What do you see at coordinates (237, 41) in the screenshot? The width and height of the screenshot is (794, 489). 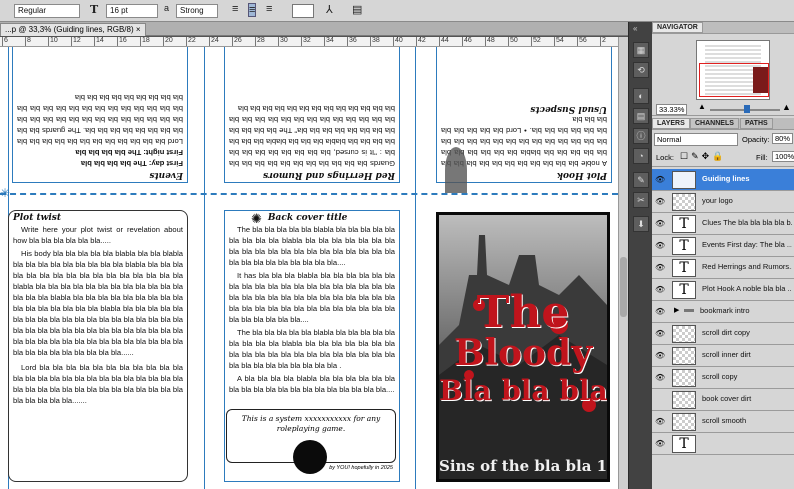 I see `ruler-tick: 26` at bounding box center [237, 41].